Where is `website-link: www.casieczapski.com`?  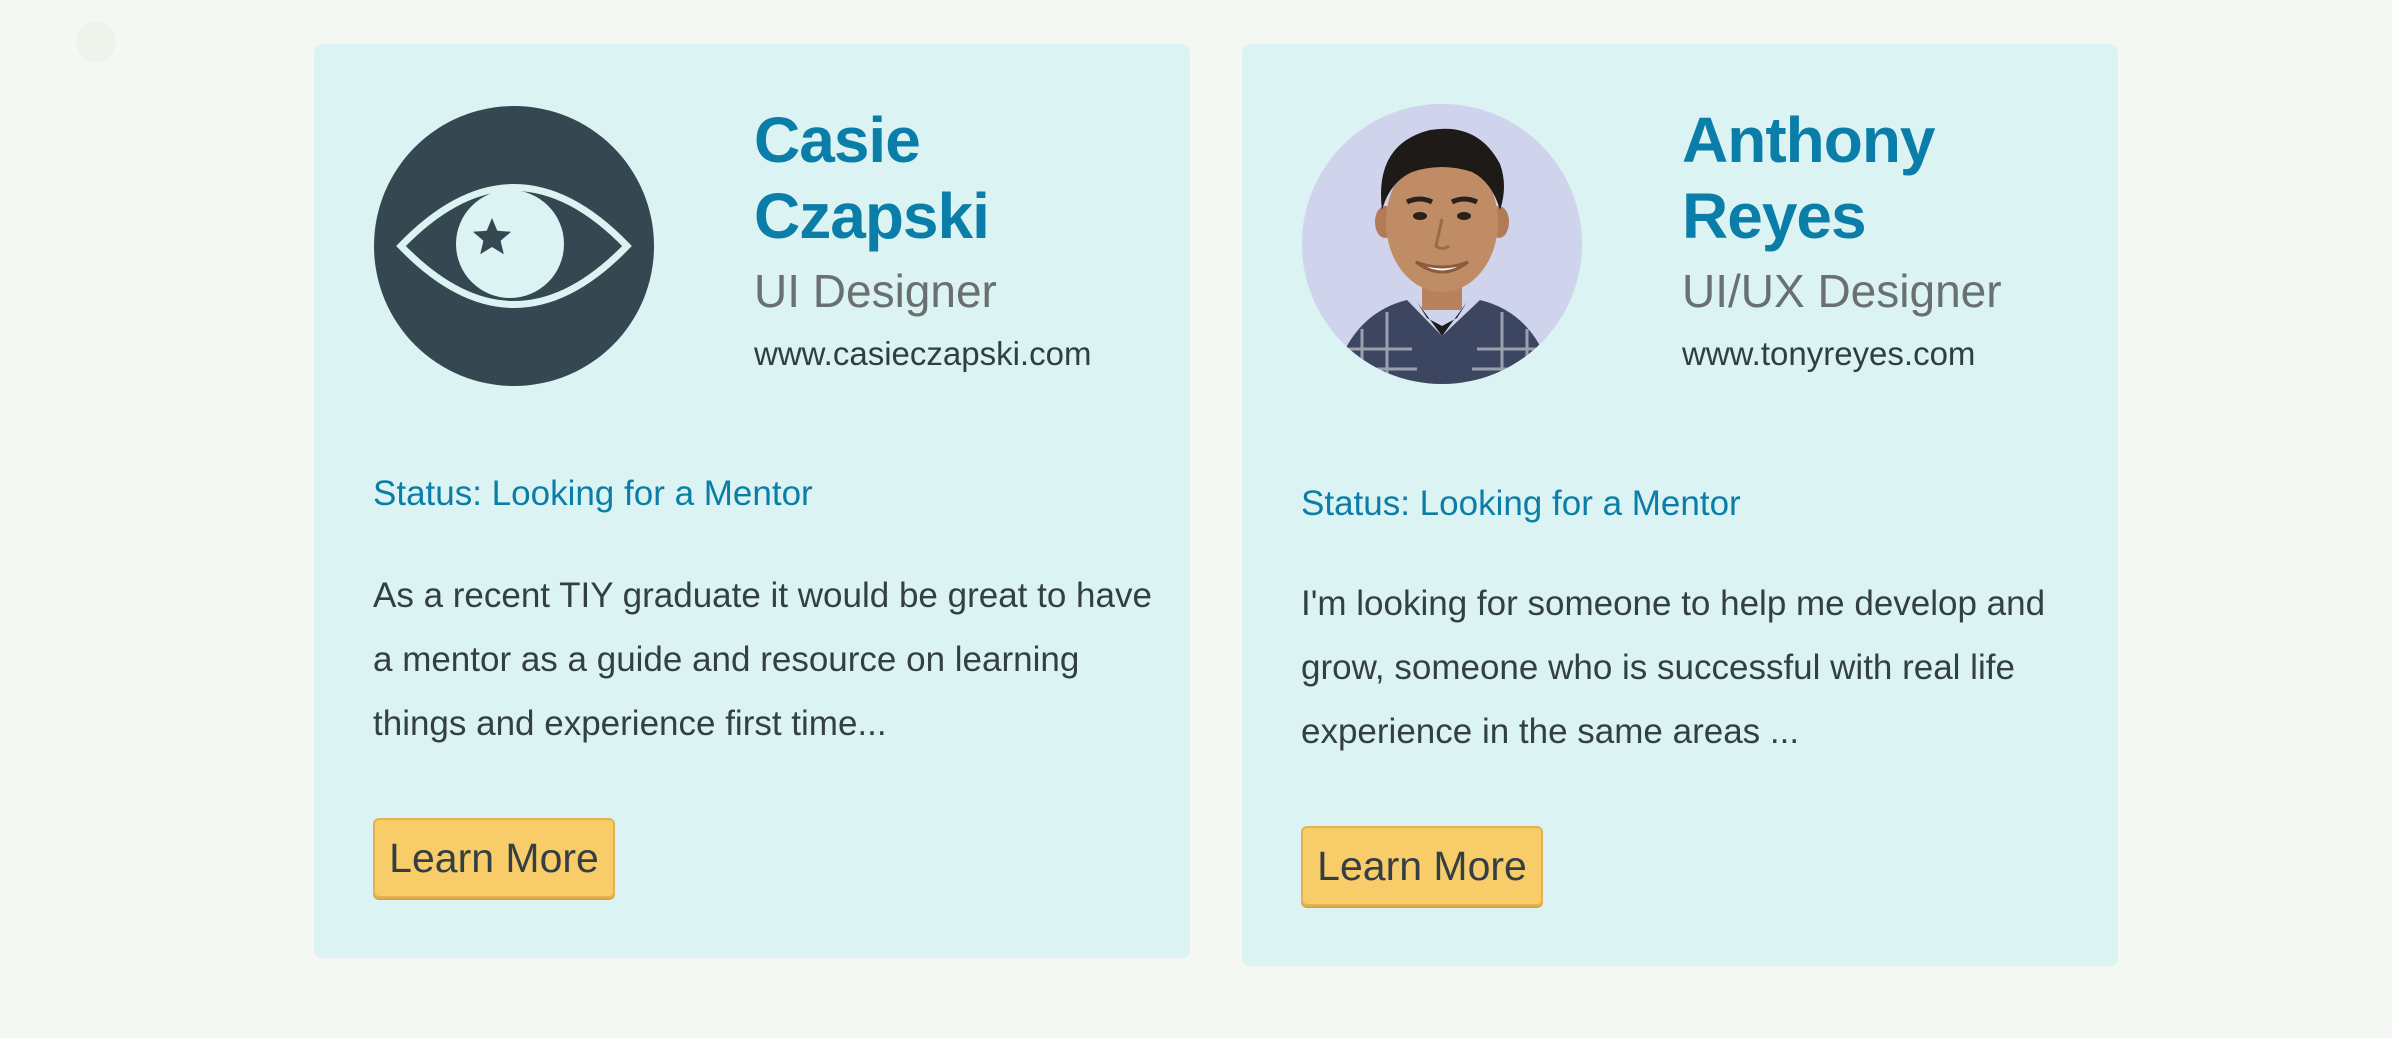 website-link: www.casieczapski.com is located at coordinates (954, 354).